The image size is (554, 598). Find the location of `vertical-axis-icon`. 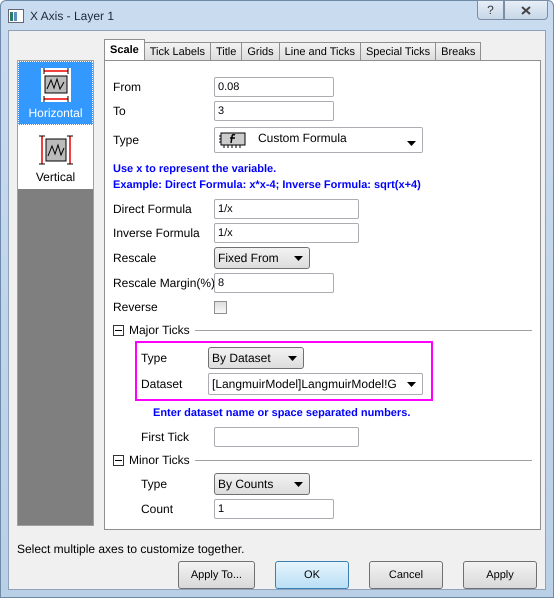

vertical-axis-icon is located at coordinates (55, 150).